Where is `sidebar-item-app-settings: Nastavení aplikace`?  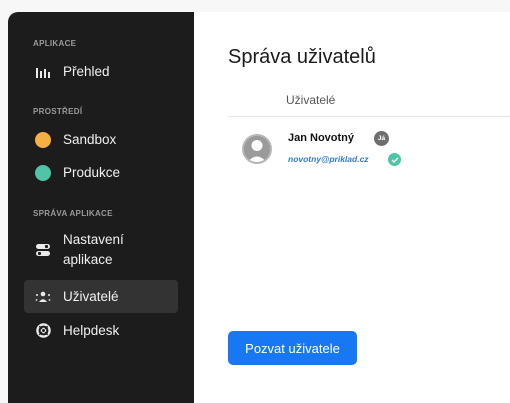 sidebar-item-app-settings: Nastavení aplikace is located at coordinates (101, 250).